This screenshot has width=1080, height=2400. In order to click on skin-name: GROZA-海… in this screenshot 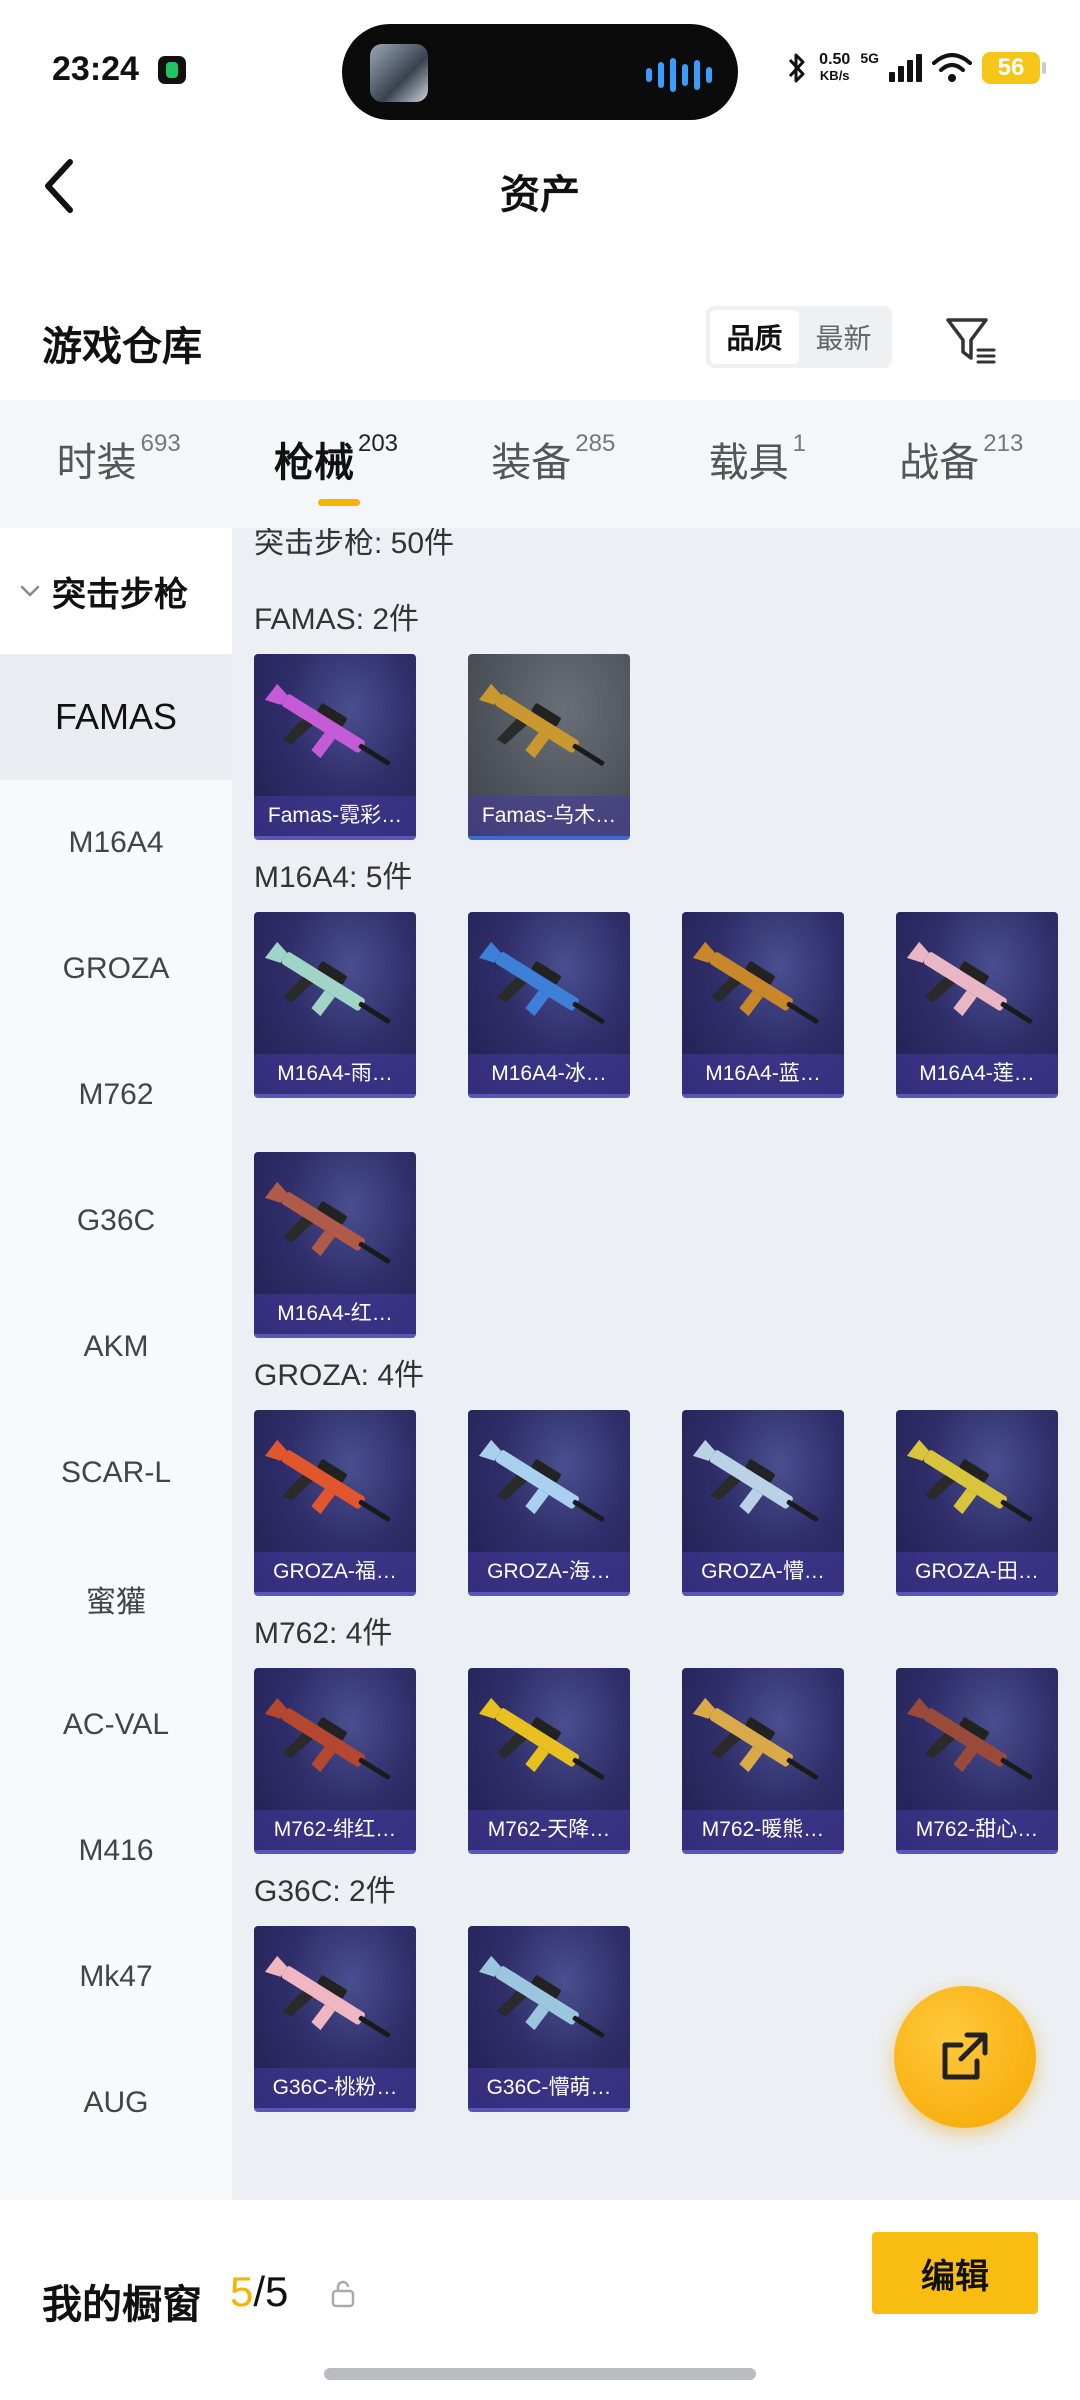, I will do `click(549, 1572)`.